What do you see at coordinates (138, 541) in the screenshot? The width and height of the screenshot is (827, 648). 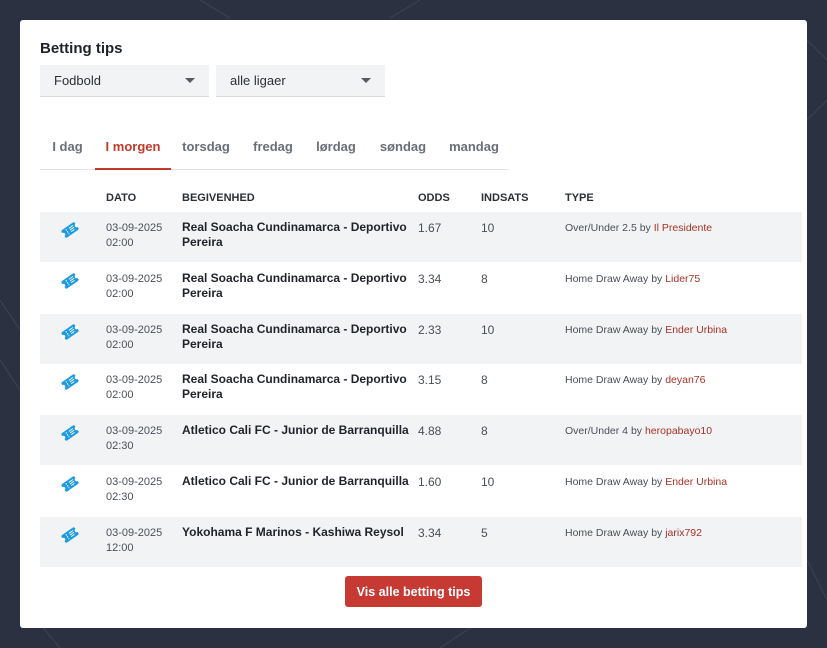 I see `row-datetime: 03-09-2025 12:00` at bounding box center [138, 541].